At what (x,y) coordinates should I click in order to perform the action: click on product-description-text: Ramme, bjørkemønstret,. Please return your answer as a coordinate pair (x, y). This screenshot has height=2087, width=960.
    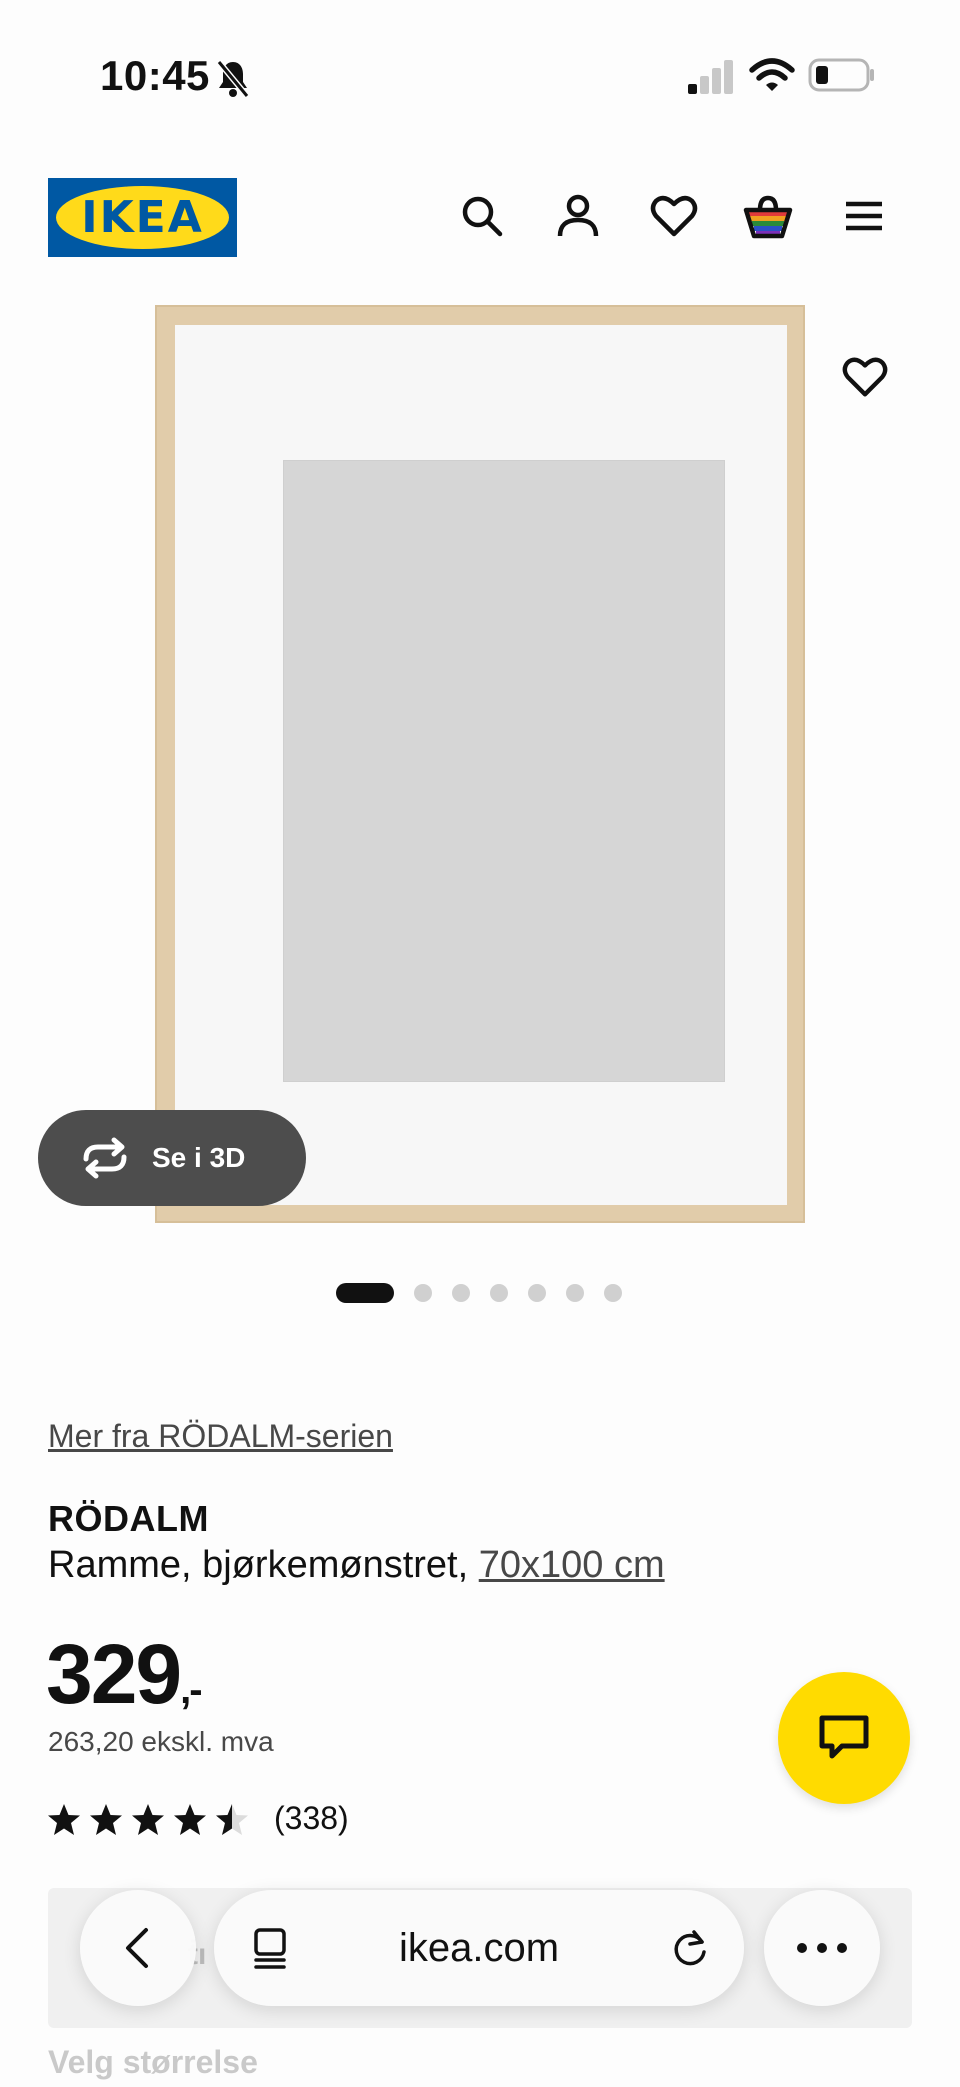
    Looking at the image, I should click on (263, 1565).